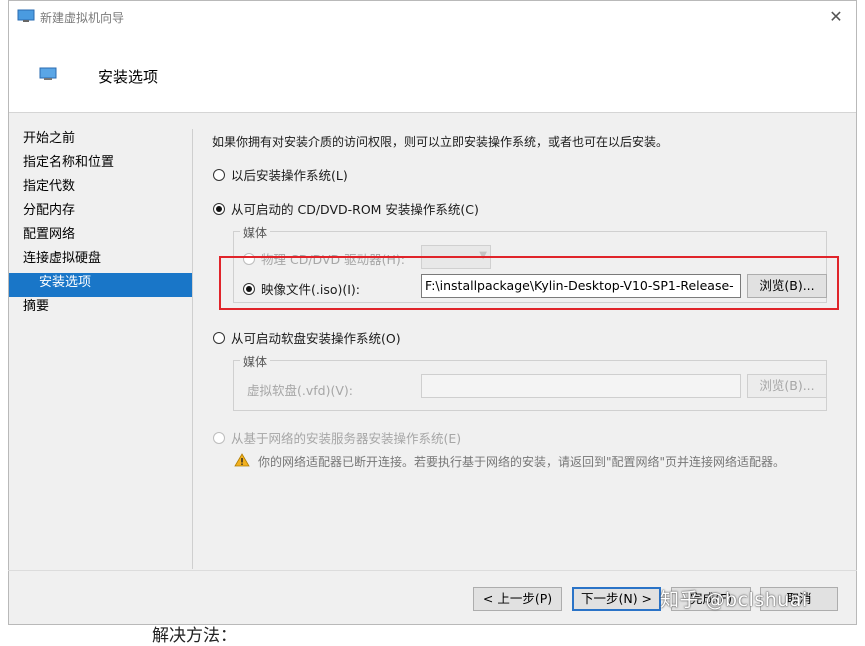 This screenshot has height=646, width=865. I want to click on previous-button: < 上一步(P), so click(517, 599).